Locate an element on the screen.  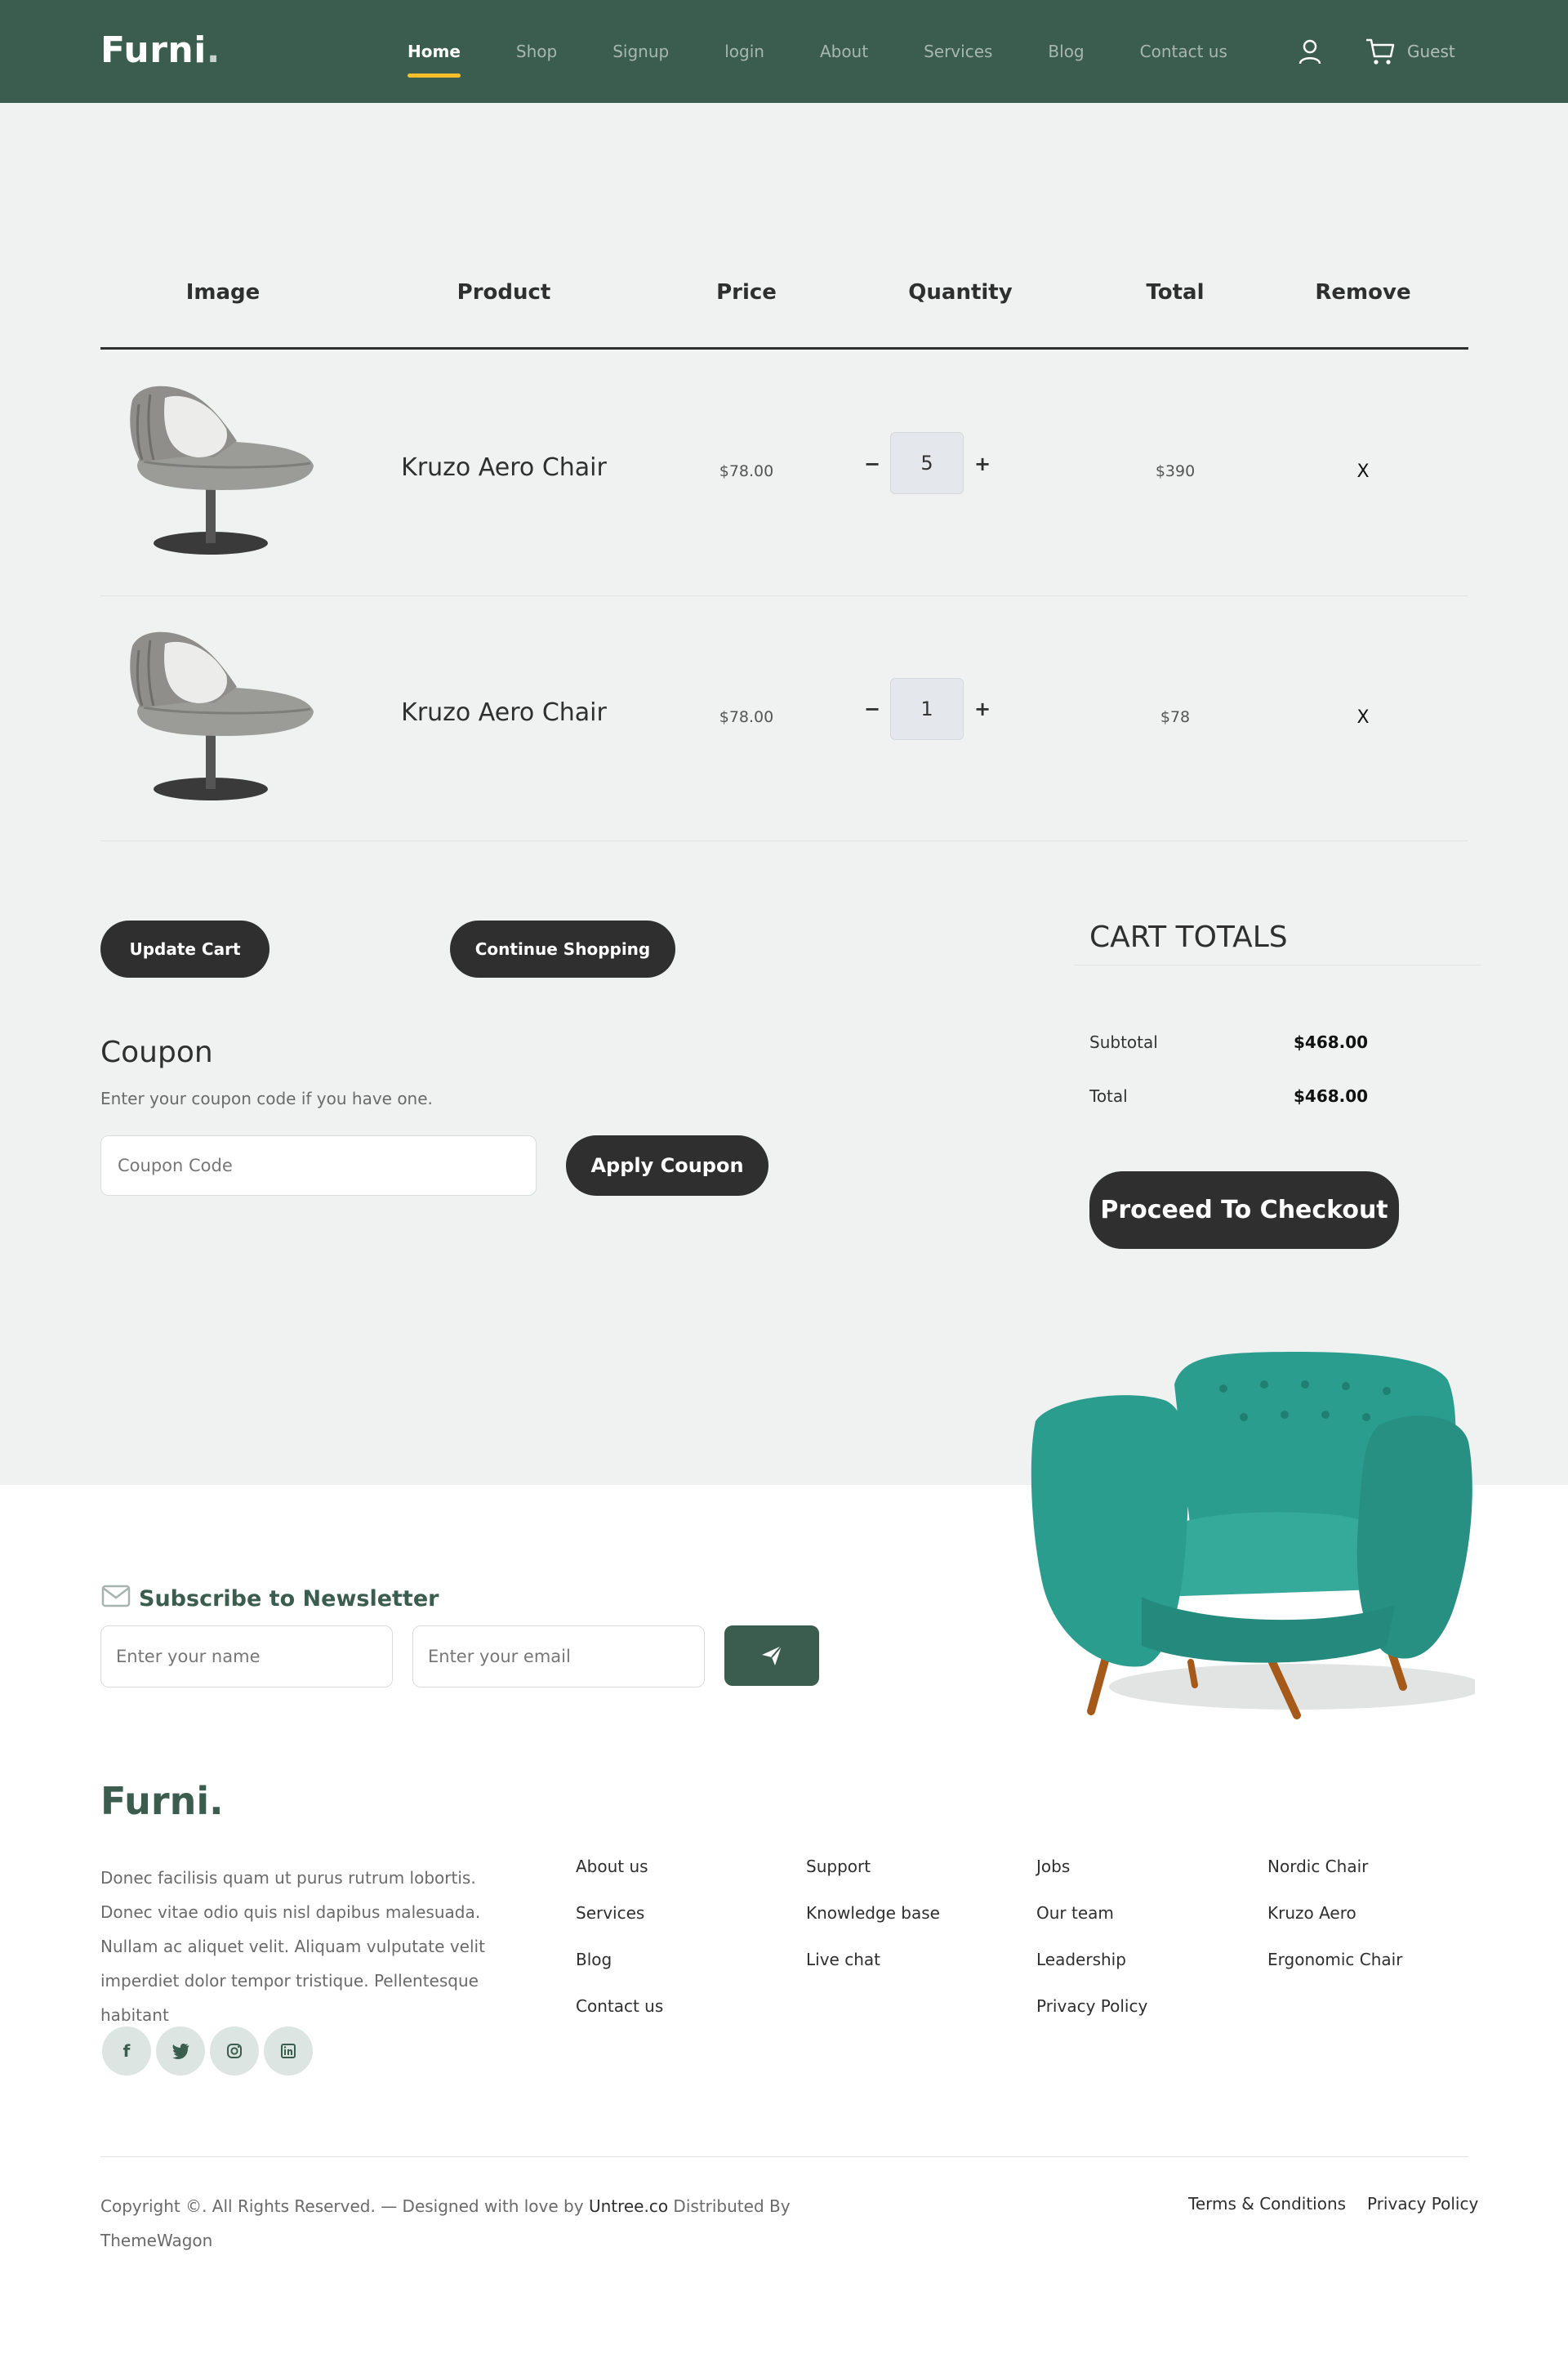
subtotal-value: $468.00 is located at coordinates (1331, 1042).